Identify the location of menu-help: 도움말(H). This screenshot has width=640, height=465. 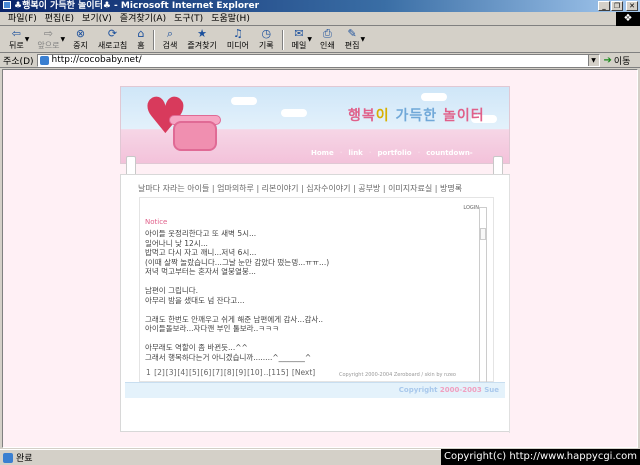
(230, 18).